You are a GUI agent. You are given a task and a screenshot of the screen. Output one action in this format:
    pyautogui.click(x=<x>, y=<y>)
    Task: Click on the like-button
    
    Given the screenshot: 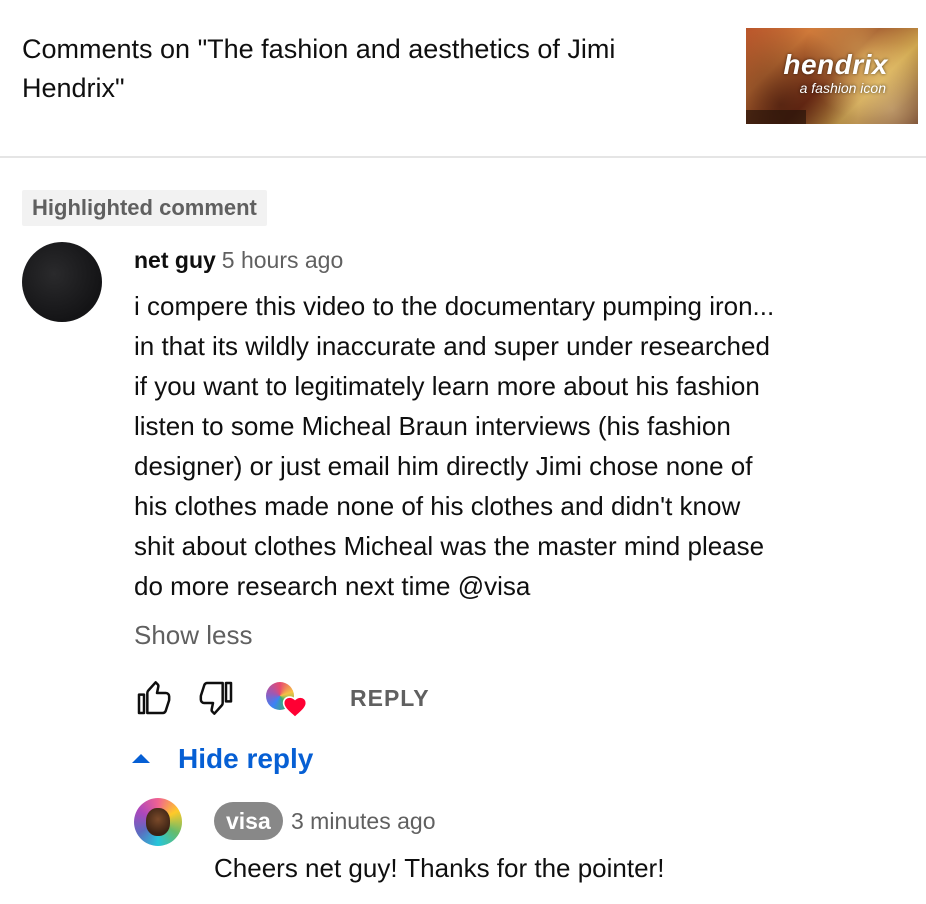 What is the action you would take?
    pyautogui.click(x=154, y=698)
    